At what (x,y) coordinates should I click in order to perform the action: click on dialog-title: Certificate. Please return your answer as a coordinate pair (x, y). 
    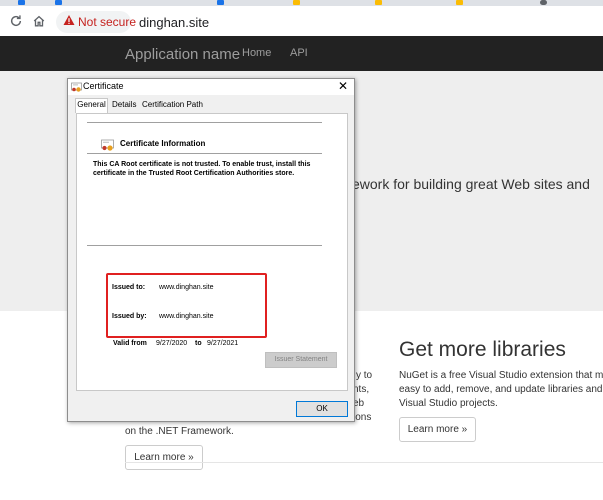
    Looking at the image, I should click on (103, 86).